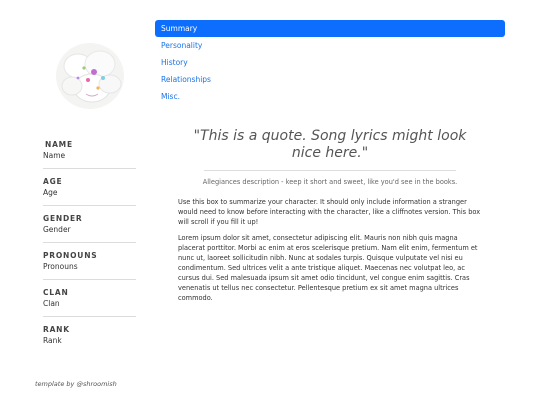 The image size is (540, 405). I want to click on template-credit: template by @shroomish, so click(76, 384).